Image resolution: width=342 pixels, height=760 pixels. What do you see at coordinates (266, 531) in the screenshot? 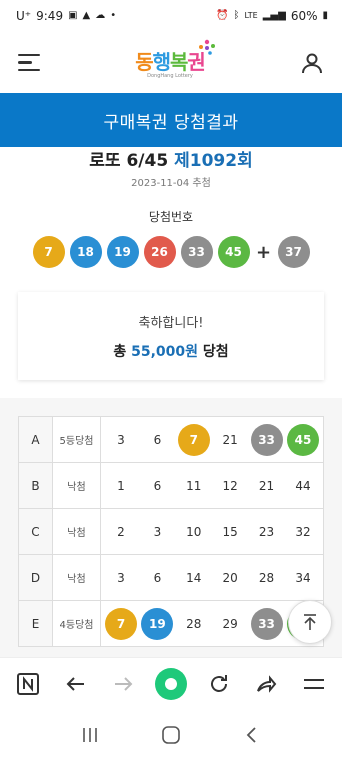
I see `game-number: 23` at bounding box center [266, 531].